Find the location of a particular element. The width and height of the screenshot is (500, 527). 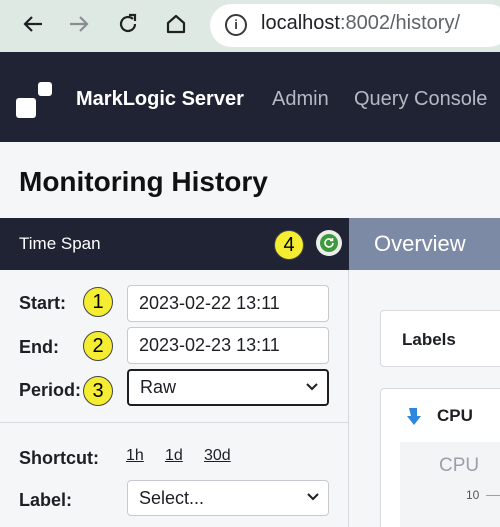

cpu-chart-gridline is located at coordinates (493, 495).